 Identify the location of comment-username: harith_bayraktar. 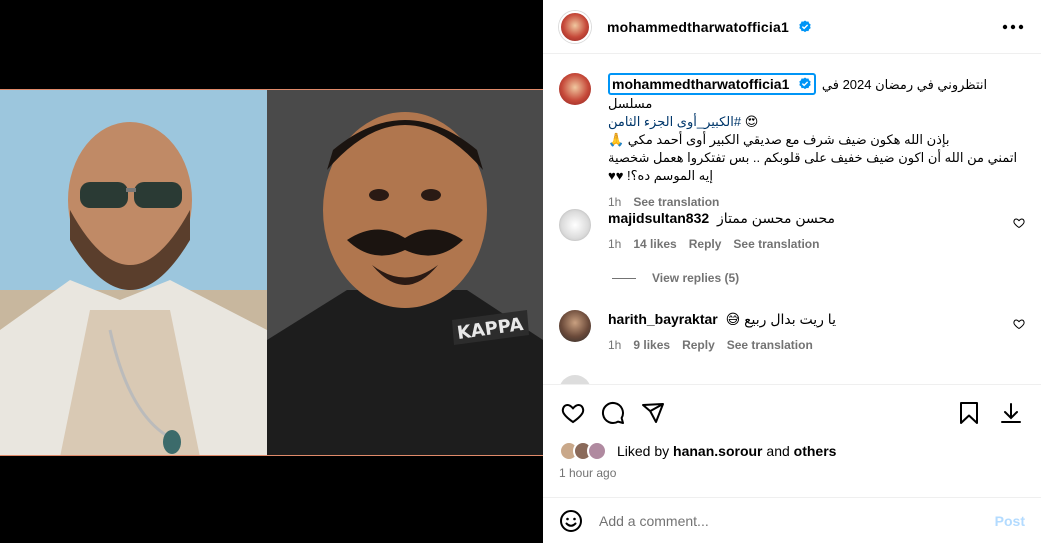
(663, 319).